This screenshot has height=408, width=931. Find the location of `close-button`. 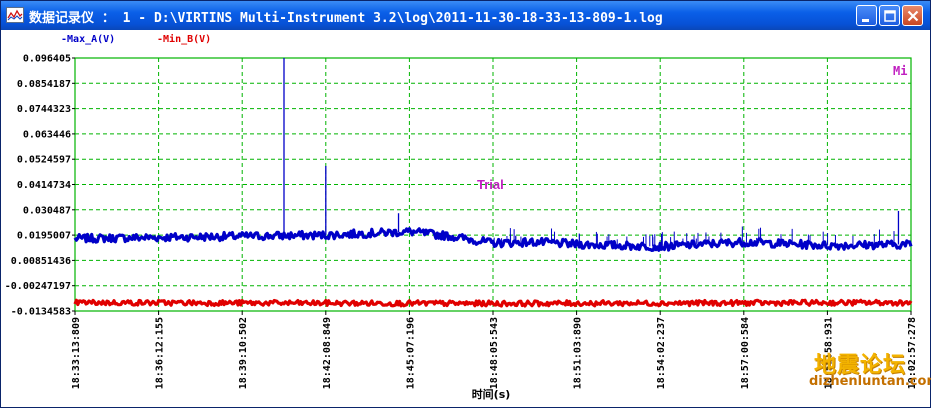

close-button is located at coordinates (912, 15).